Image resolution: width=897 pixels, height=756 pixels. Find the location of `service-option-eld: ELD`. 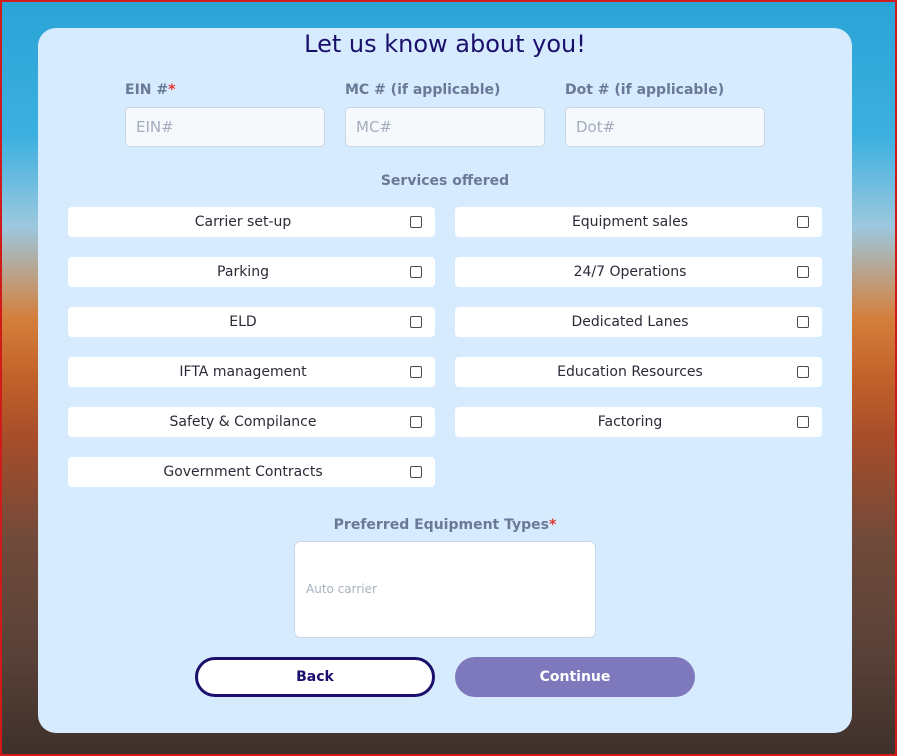

service-option-eld: ELD is located at coordinates (251, 322).